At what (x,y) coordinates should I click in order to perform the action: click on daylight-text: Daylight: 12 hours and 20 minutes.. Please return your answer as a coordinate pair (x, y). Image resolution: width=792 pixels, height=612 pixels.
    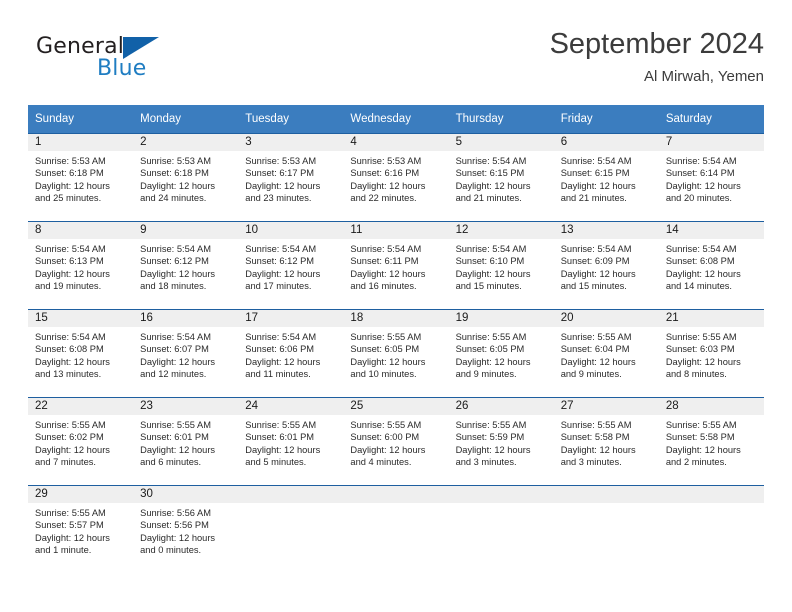
    Looking at the image, I should click on (703, 192).